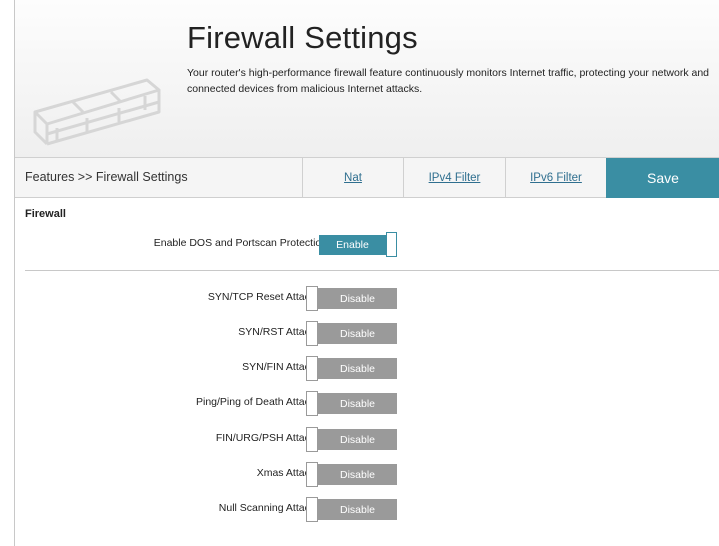 The image size is (719, 546). What do you see at coordinates (555, 178) in the screenshot?
I see `tab-ipv6-filter: IPv6 Filter` at bounding box center [555, 178].